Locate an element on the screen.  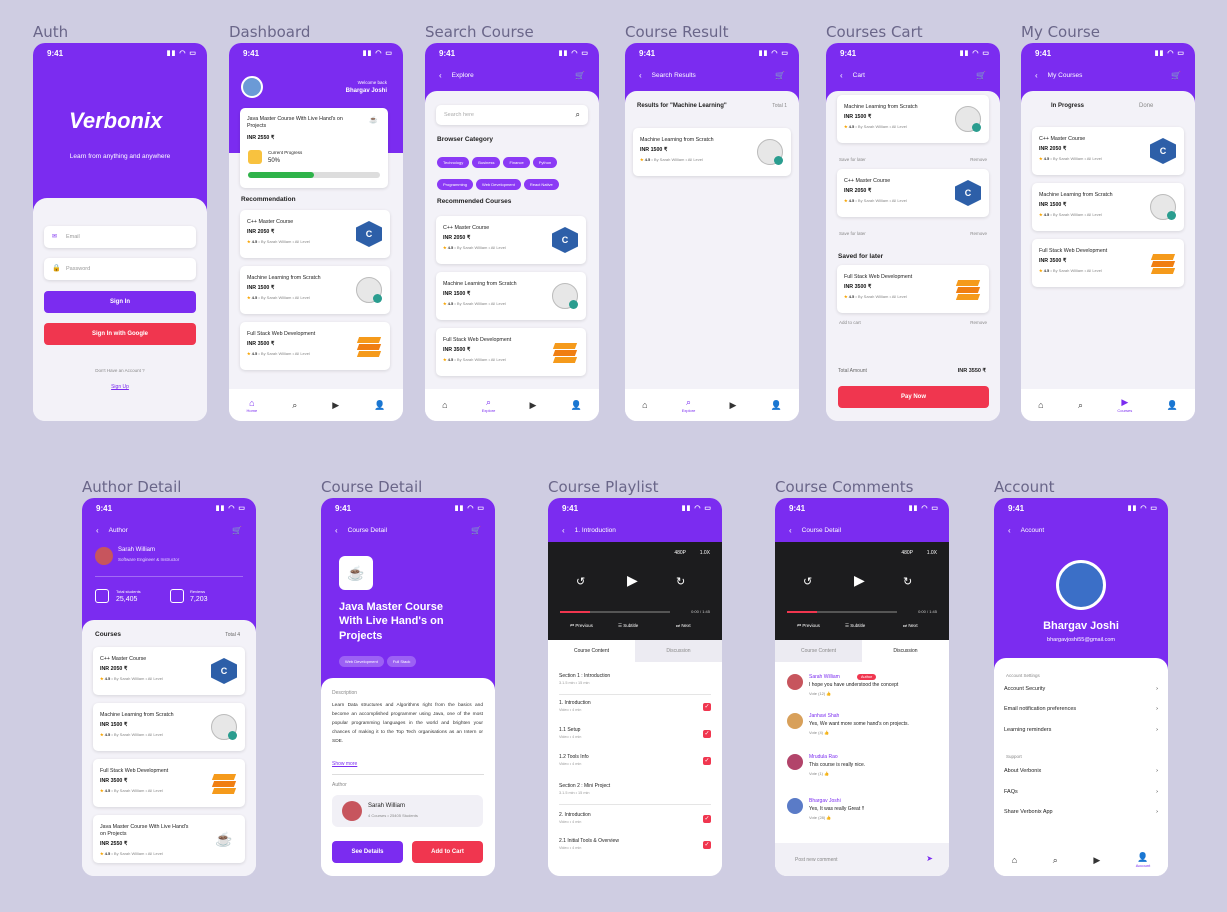
lesson-item: 1.2 Tools Info Video • 4 min ✓ is located at coordinates (635, 765).